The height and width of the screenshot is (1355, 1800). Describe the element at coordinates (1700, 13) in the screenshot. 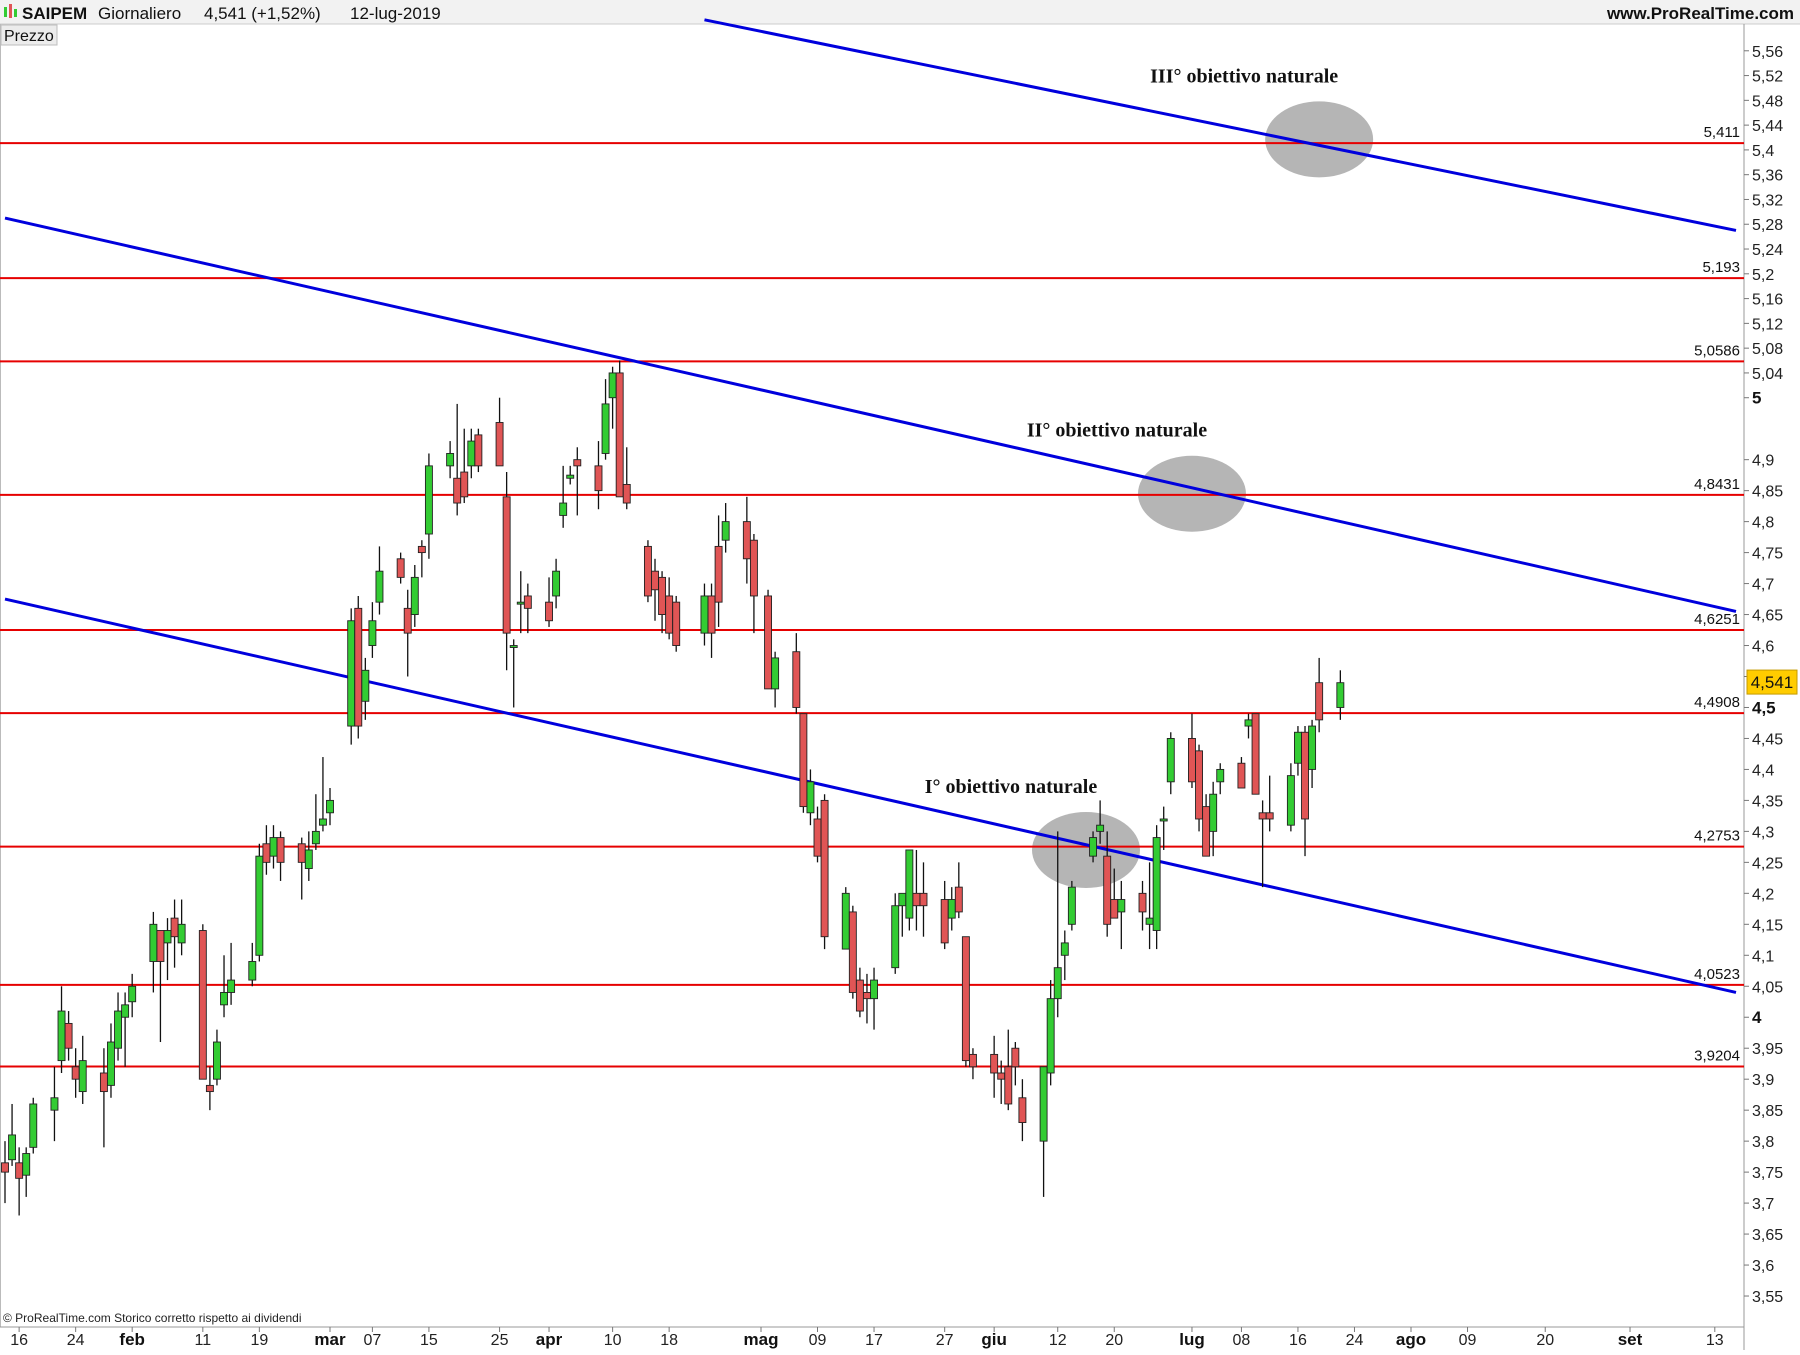

I see `site-url: www.ProRealTime.com` at that location.